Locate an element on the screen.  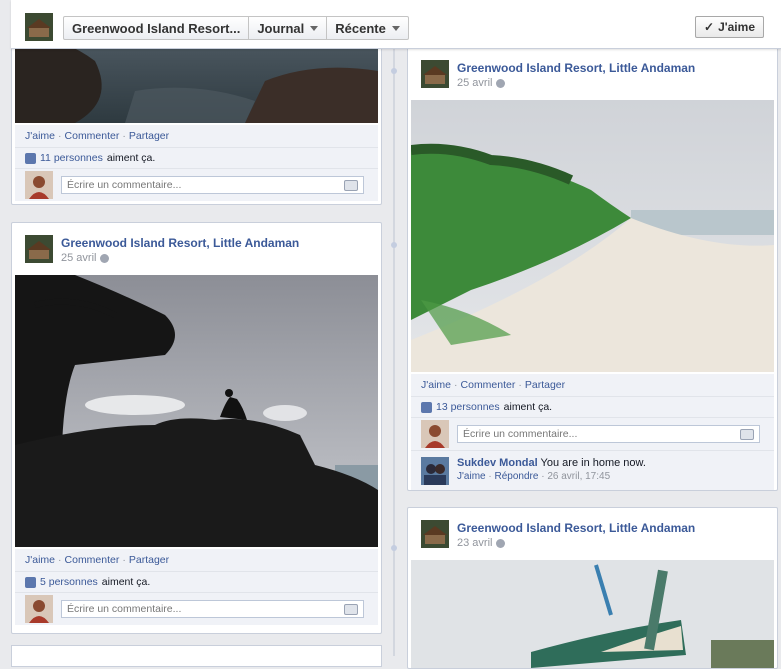
post-date: 23 avril is located at coordinates (481, 543).